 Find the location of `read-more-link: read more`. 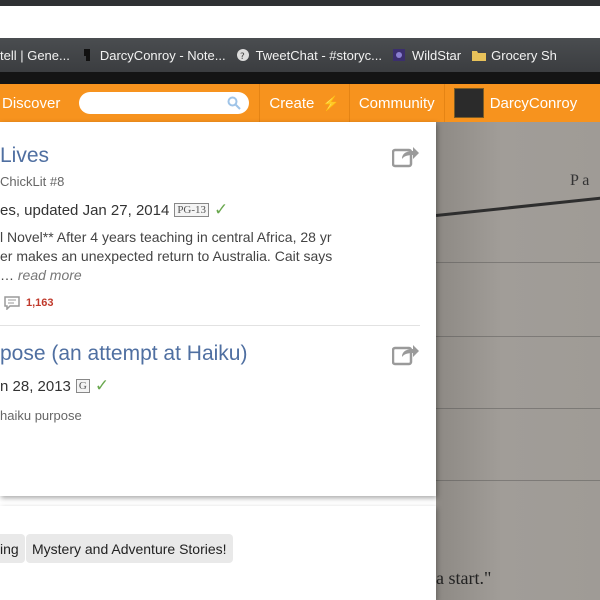

read-more-link: read more is located at coordinates (50, 275).